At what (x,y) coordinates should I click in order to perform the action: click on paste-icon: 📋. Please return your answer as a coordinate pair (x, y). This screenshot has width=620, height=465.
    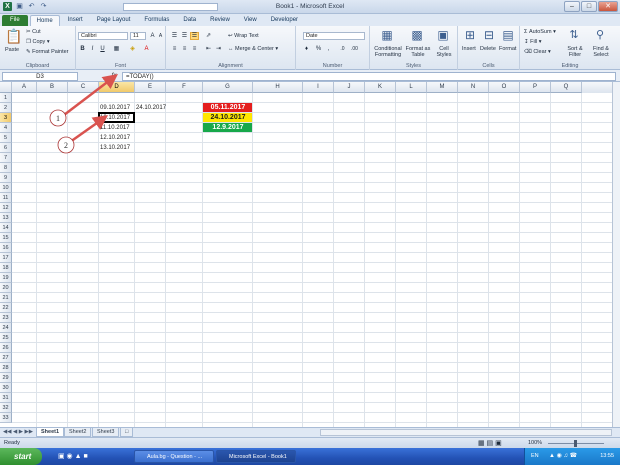
    Looking at the image, I should click on (13, 36).